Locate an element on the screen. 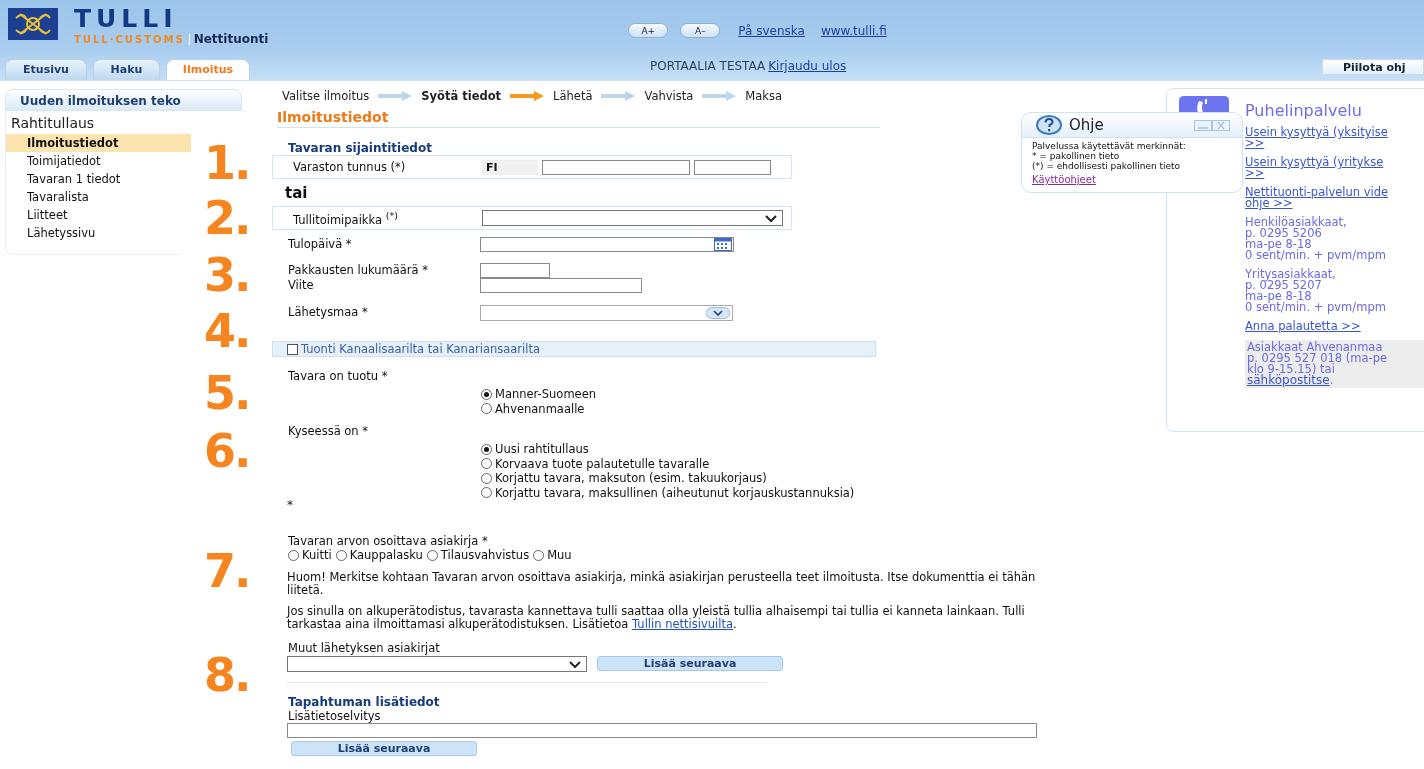 The width and height of the screenshot is (1424, 769). font-size-button: A– is located at coordinates (700, 30).